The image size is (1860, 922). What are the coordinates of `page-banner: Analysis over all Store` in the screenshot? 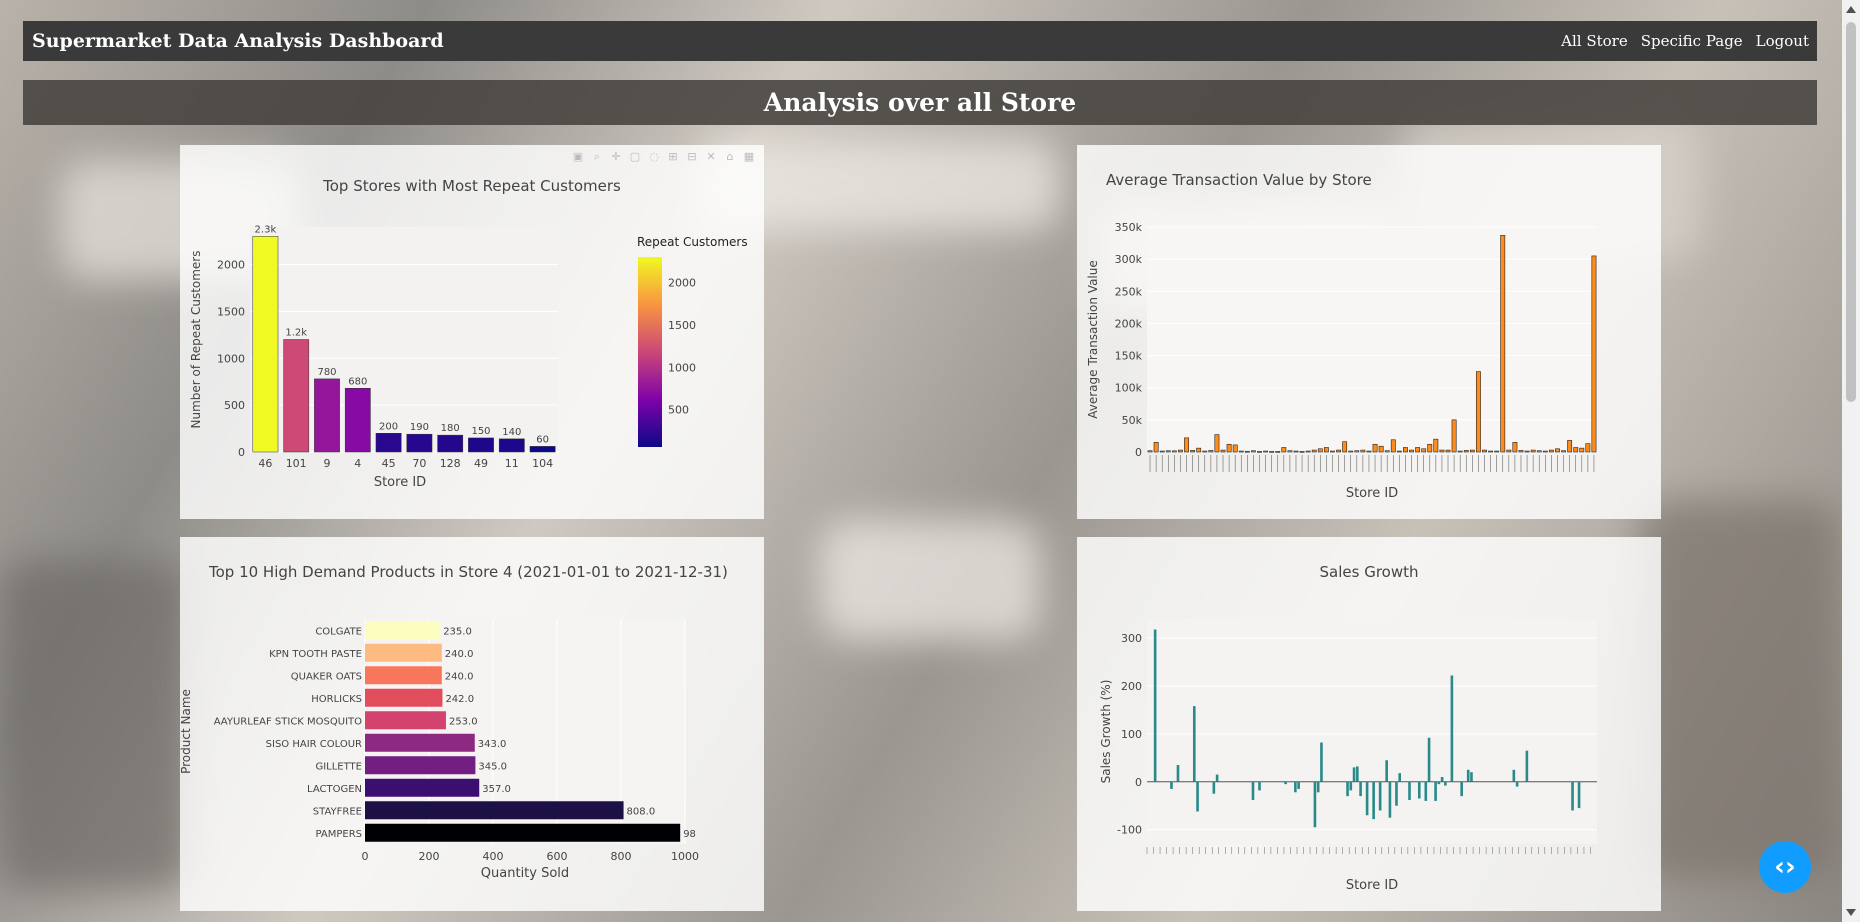 It's located at (920, 102).